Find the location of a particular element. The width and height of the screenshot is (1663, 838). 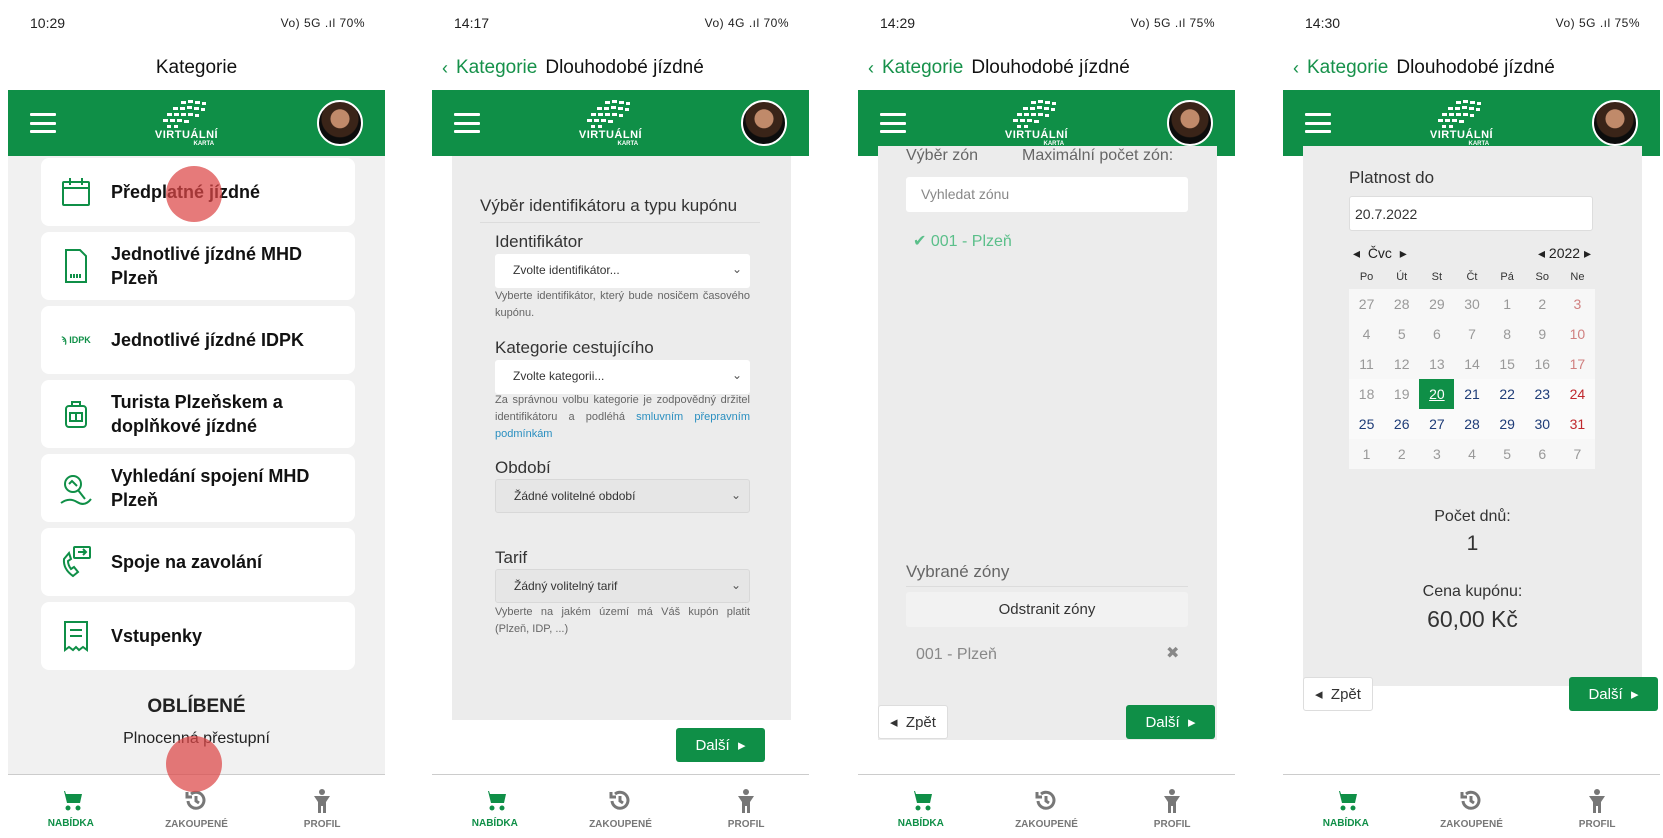

calendar-week: 27 28 29 30 1 2 3 is located at coordinates (1472, 304).